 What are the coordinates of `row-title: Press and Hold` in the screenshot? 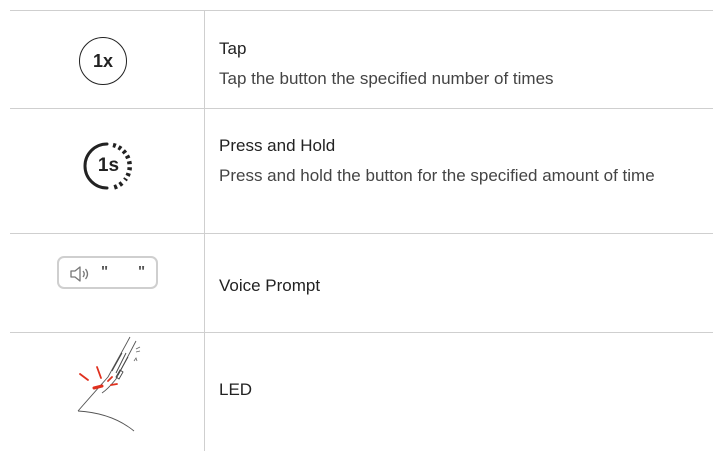 It's located at (277, 145).